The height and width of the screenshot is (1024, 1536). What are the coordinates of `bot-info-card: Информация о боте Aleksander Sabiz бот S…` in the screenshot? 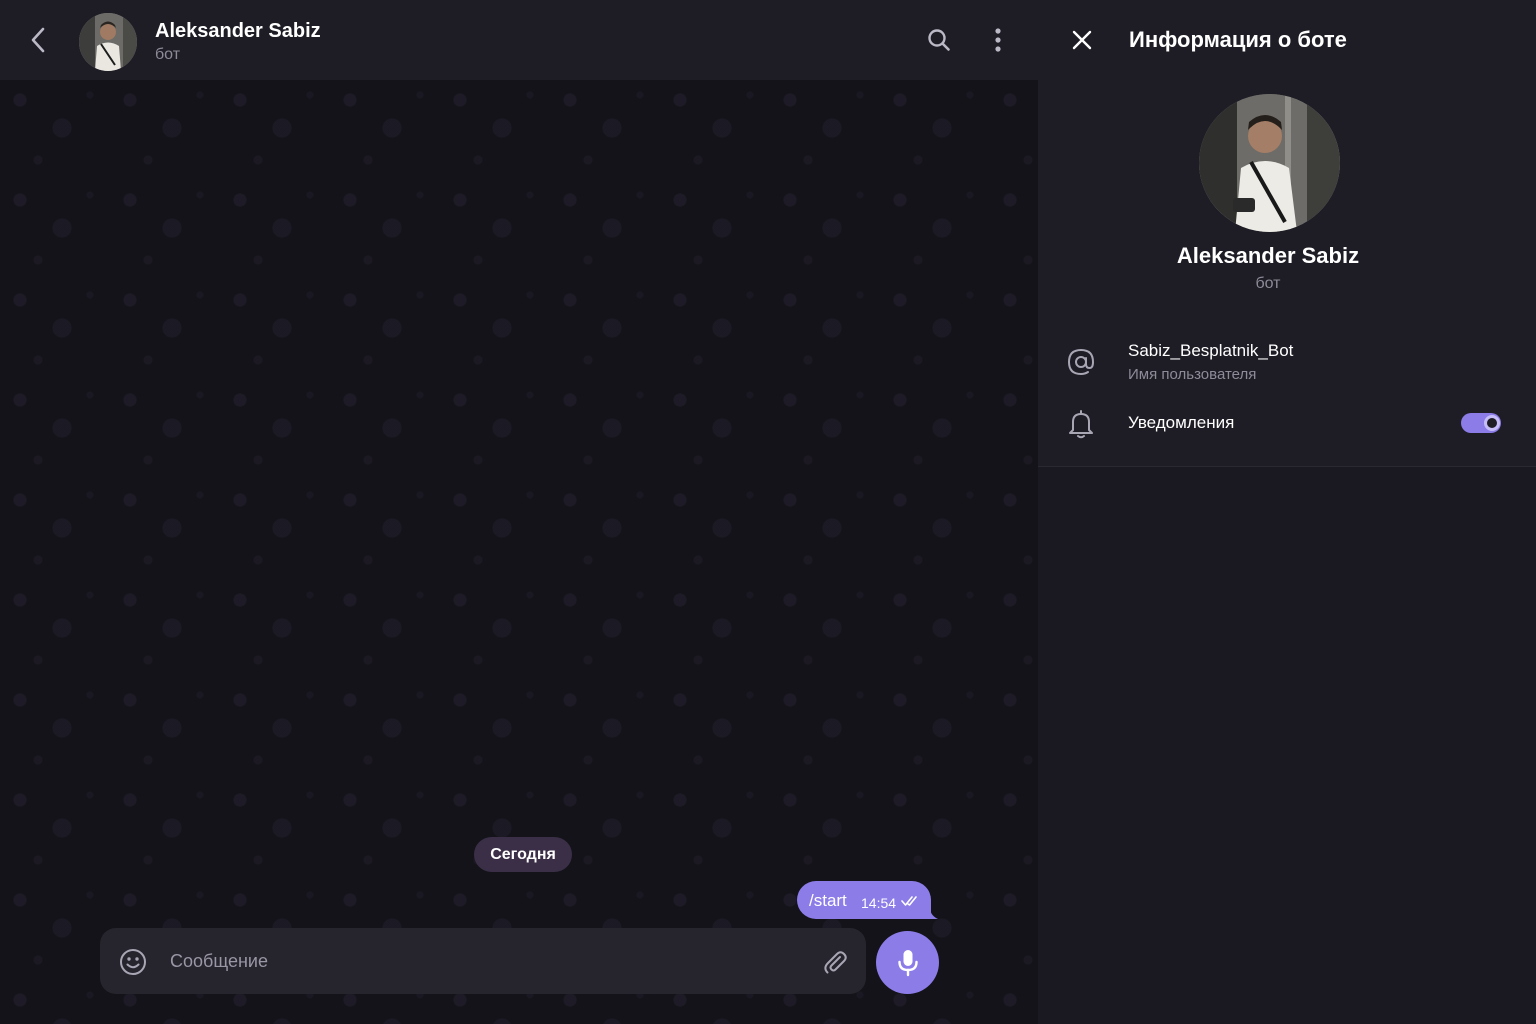 It's located at (1287, 233).